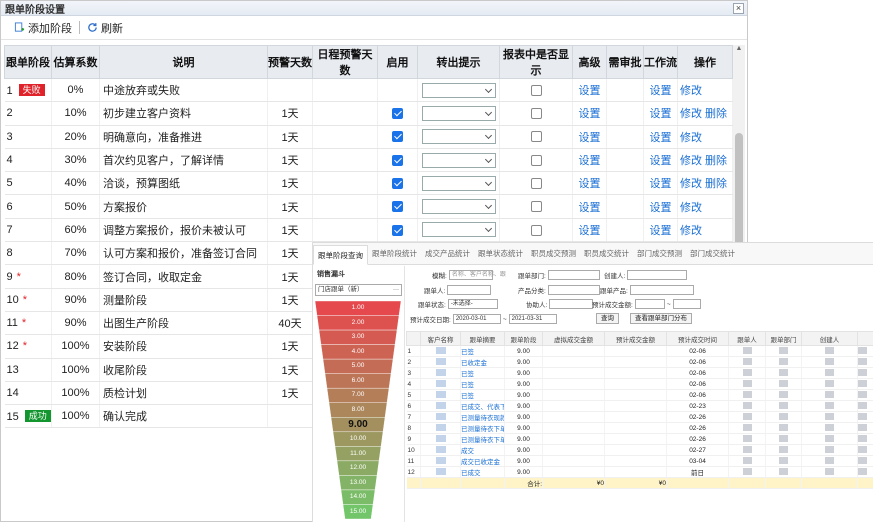  Describe the element at coordinates (639, 461) in the screenshot. I see `report-row: 11 成交已收定金 9.00 03-04` at that location.